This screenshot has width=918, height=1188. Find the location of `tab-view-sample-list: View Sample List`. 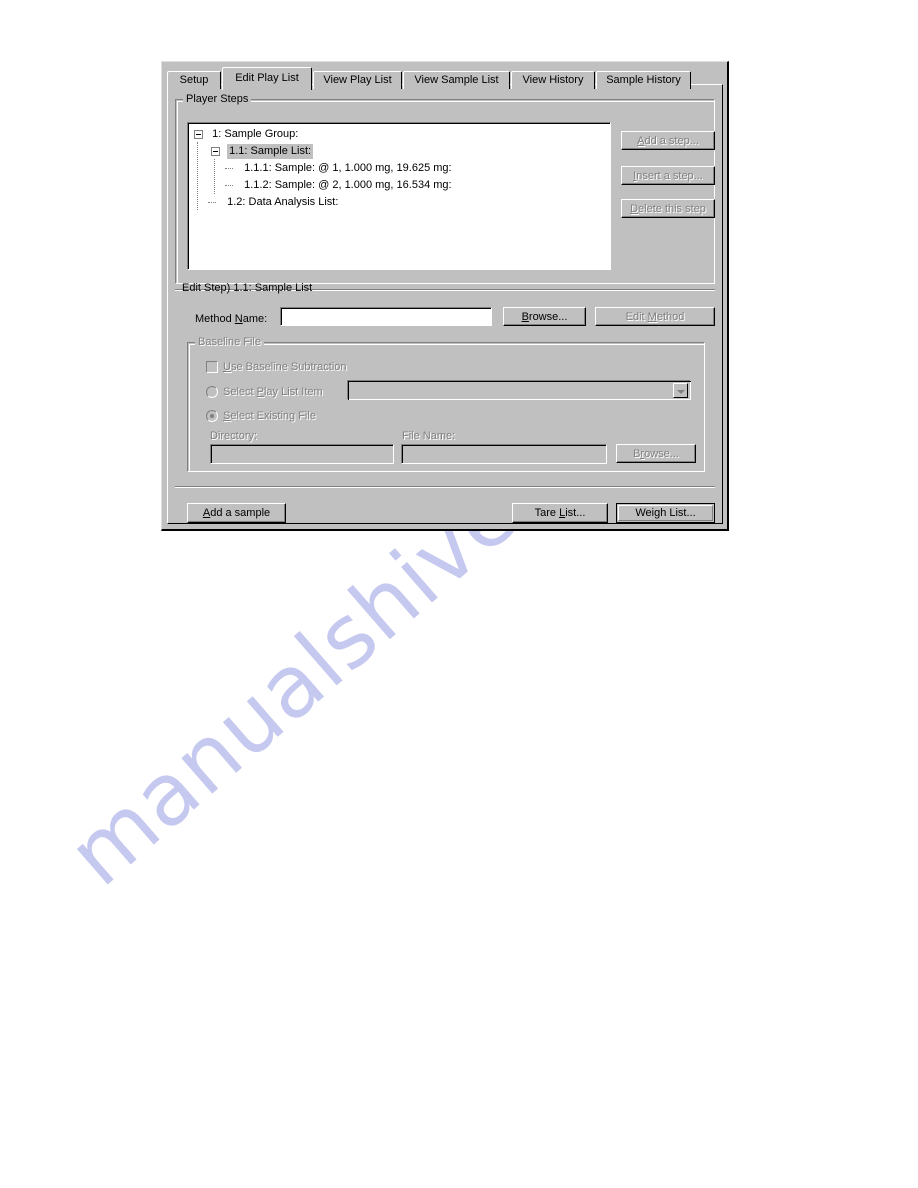

tab-view-sample-list: View Sample List is located at coordinates (456, 80).